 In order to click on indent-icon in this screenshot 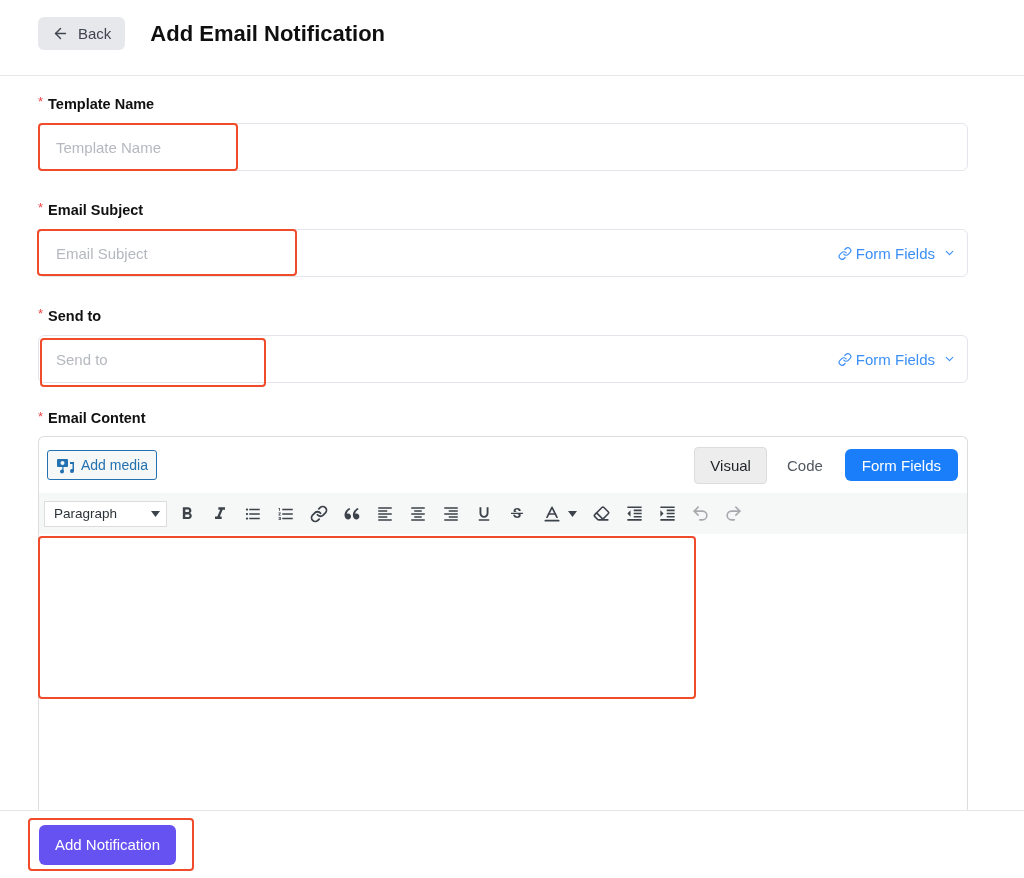, I will do `click(667, 513)`.